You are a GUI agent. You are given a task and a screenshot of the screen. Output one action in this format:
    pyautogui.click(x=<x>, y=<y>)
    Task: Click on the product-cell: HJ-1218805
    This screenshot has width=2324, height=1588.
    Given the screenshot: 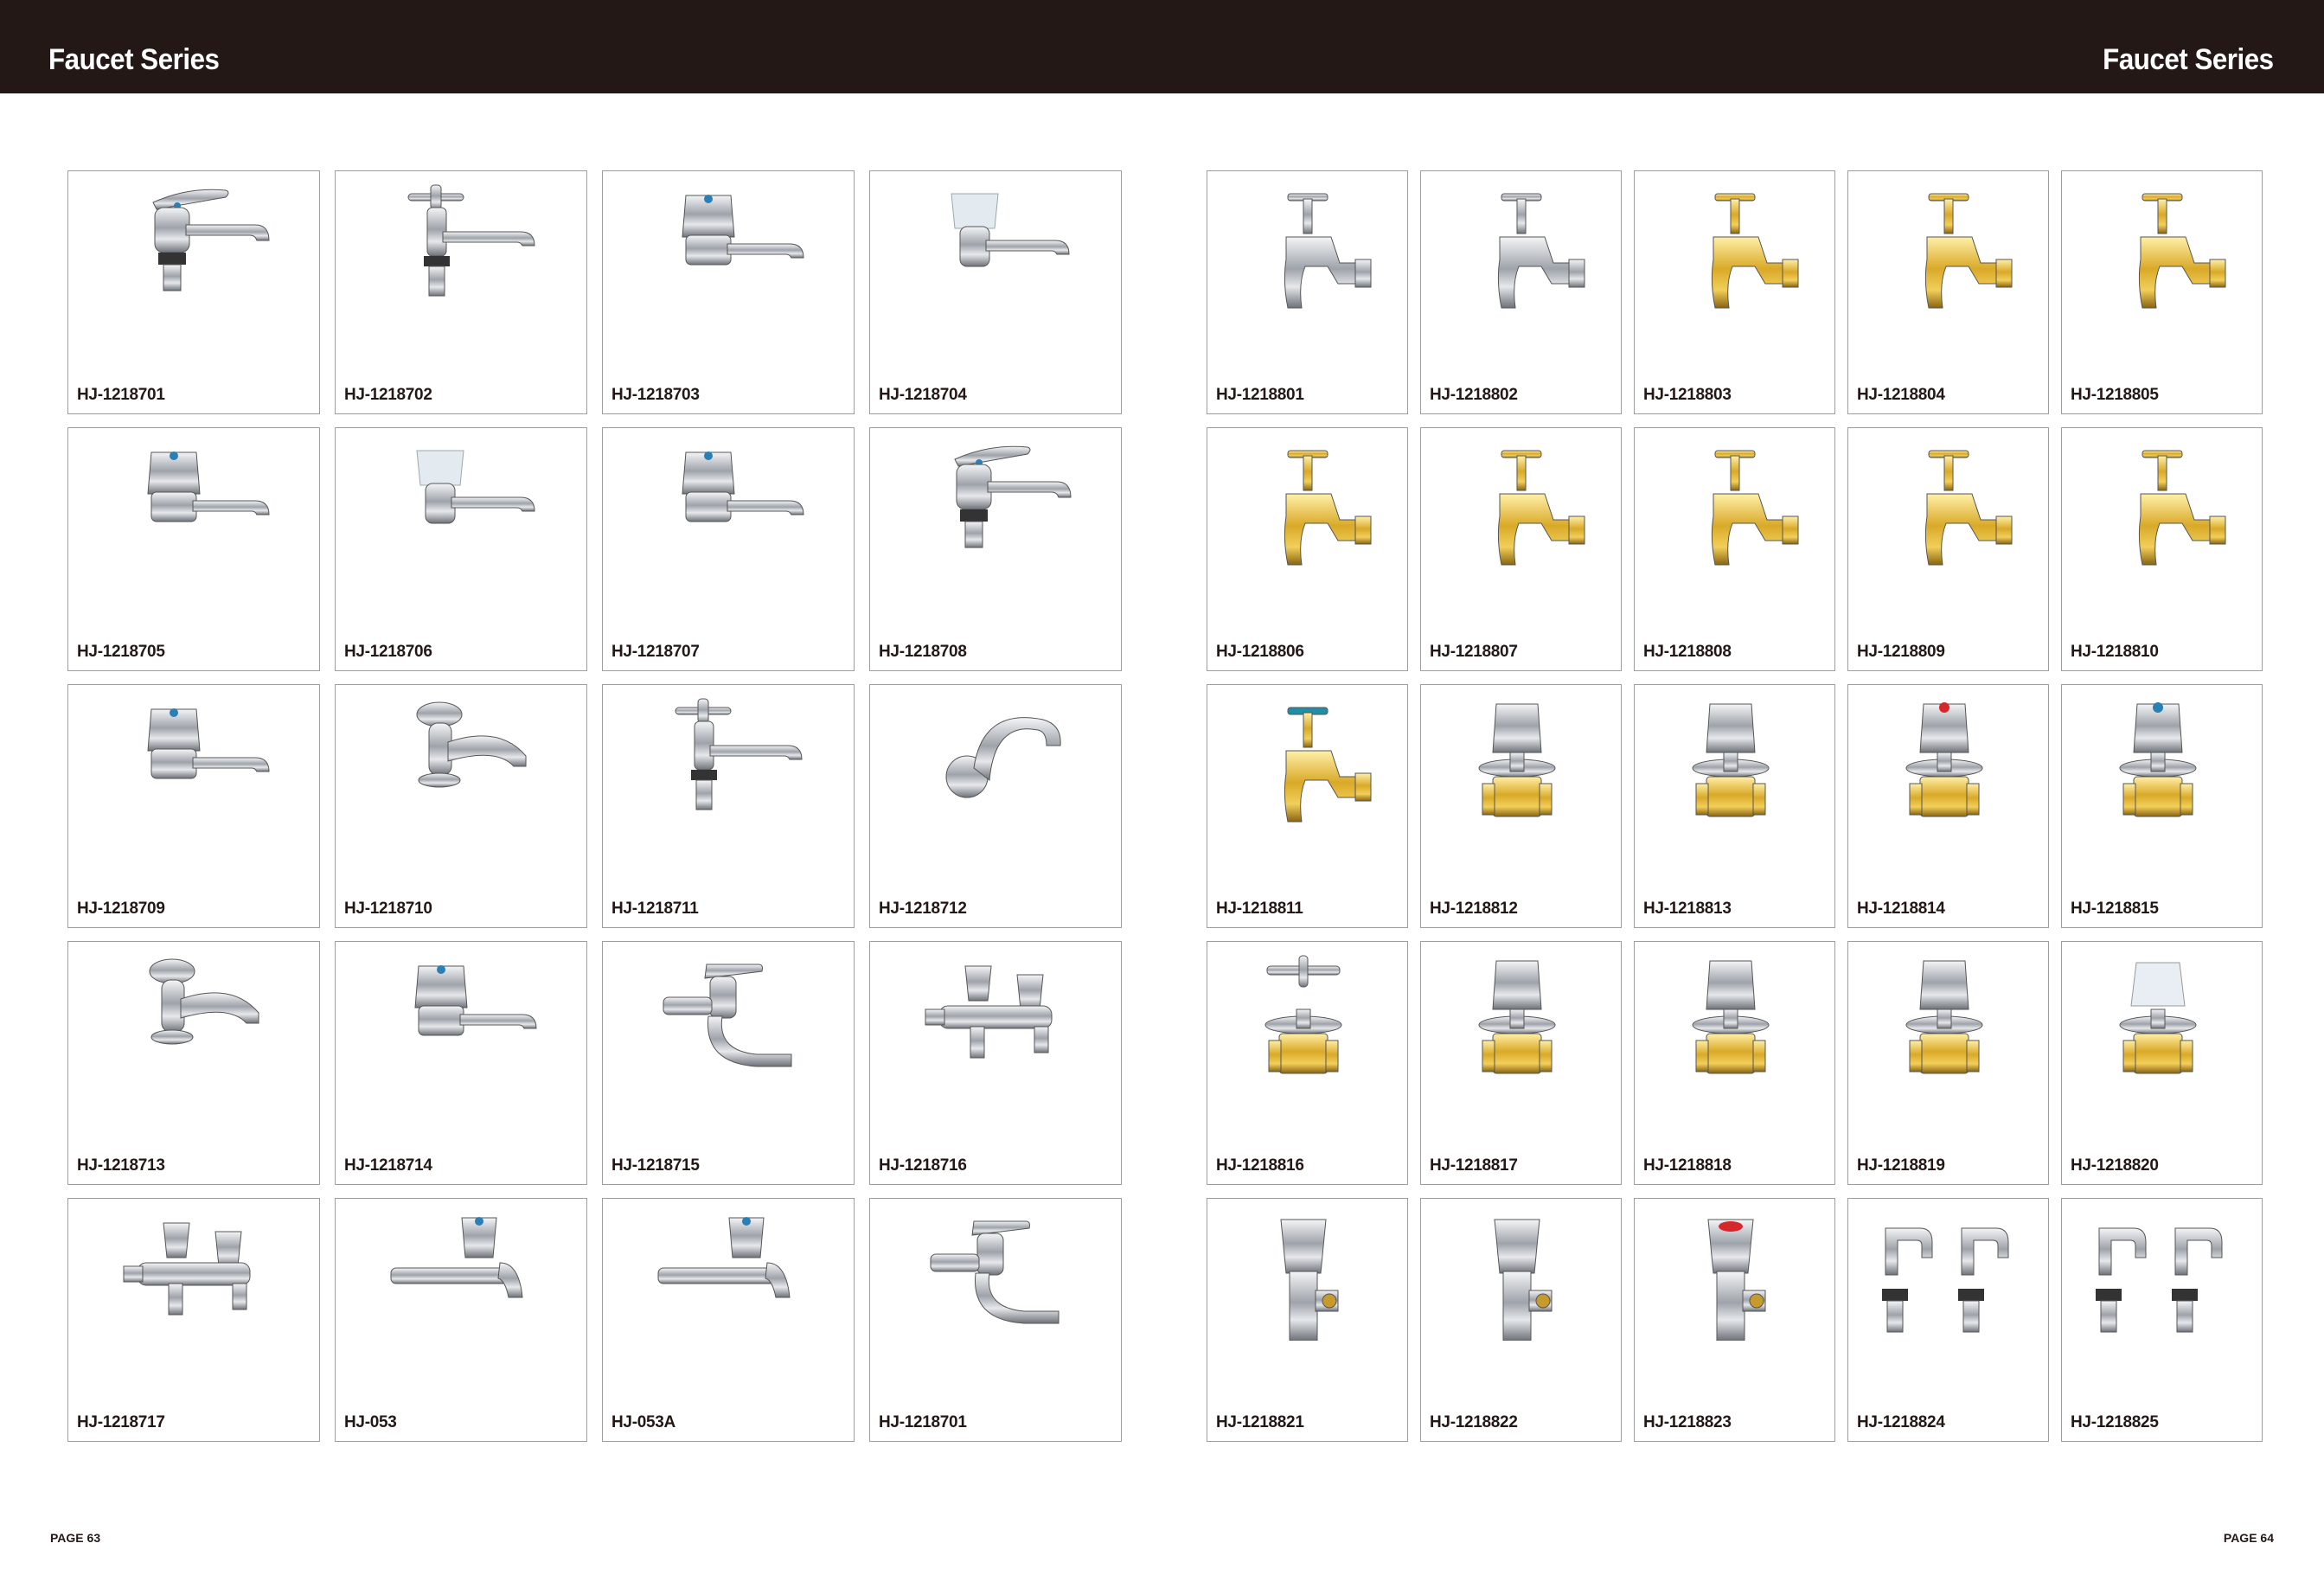 What is the action you would take?
    pyautogui.click(x=2162, y=292)
    